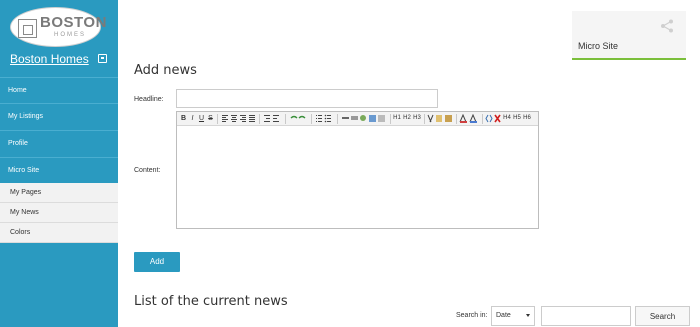 The image size is (700, 327). Describe the element at coordinates (503, 315) in the screenshot. I see `search-in-value: Date` at that location.